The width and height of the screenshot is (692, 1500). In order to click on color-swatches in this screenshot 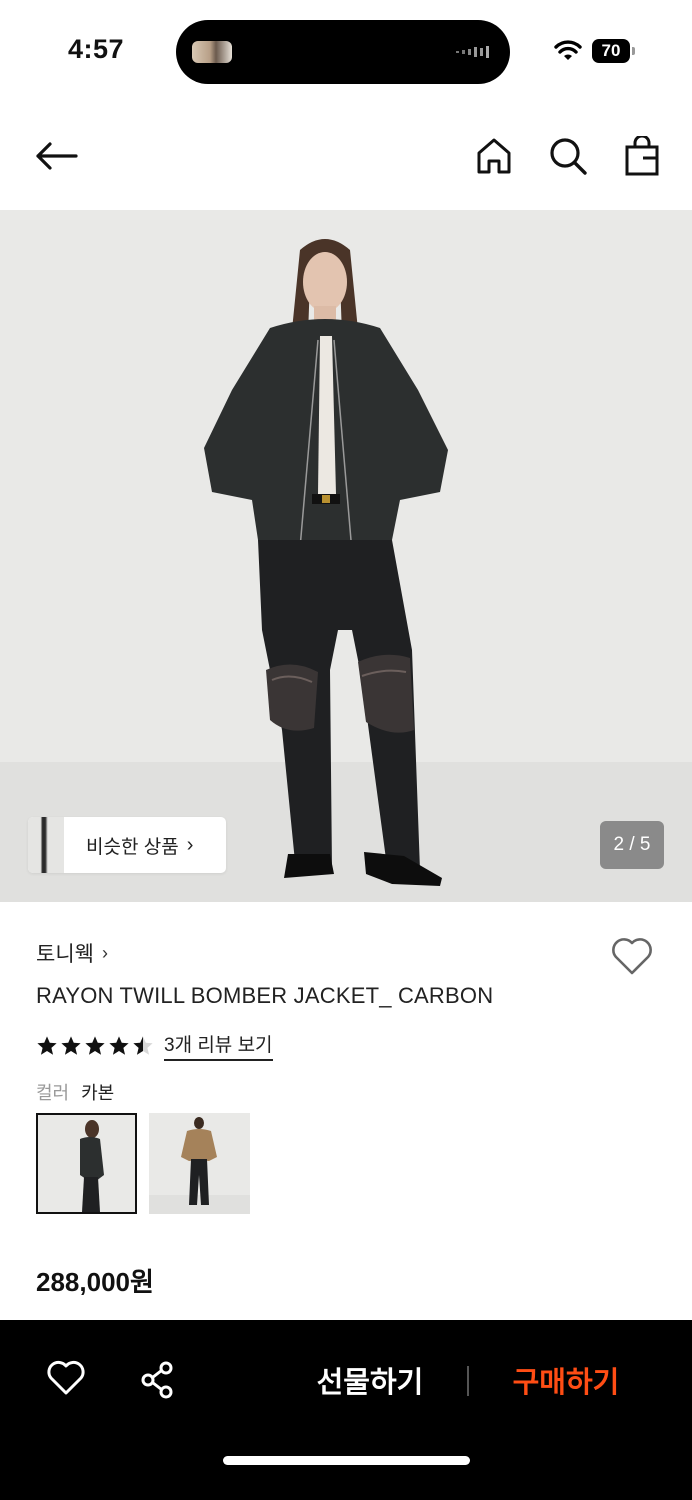, I will do `click(143, 1163)`.